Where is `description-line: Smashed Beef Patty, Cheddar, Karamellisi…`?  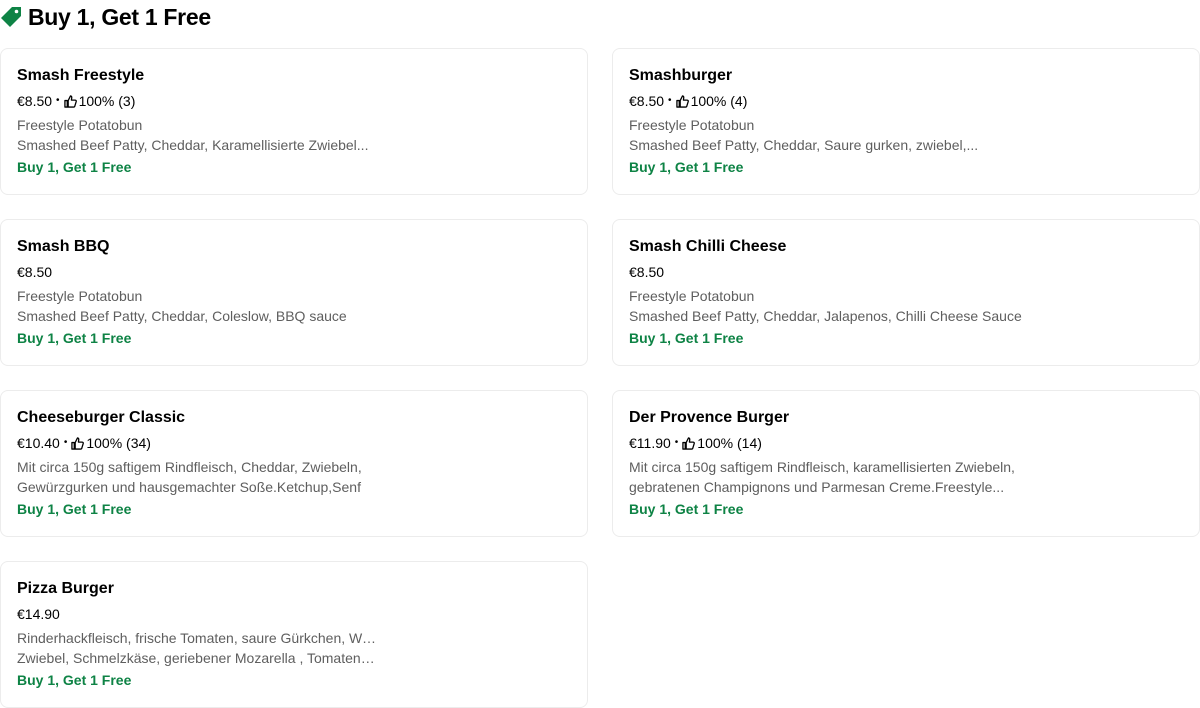 description-line: Smashed Beef Patty, Cheddar, Karamellisi… is located at coordinates (193, 145).